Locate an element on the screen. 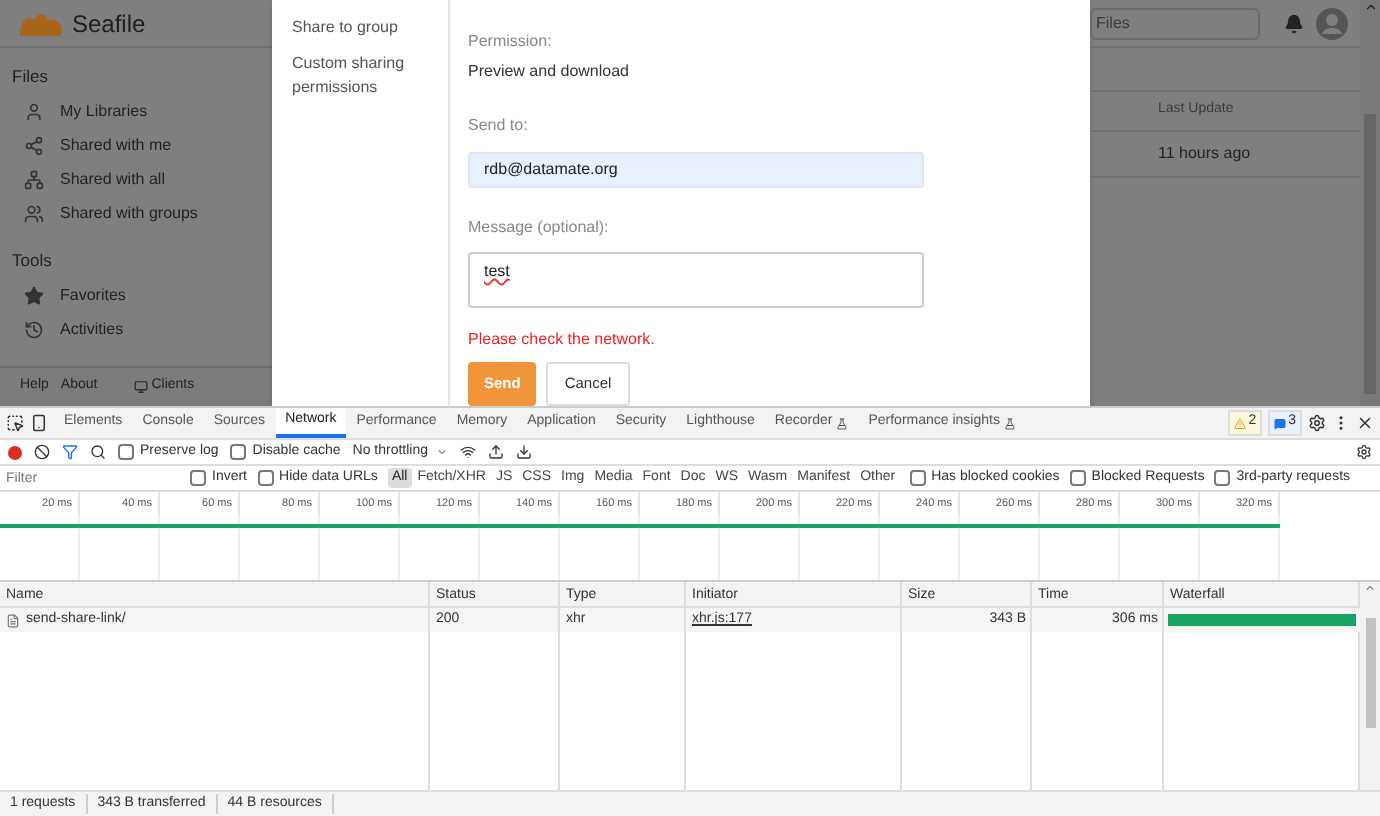  search-icon is located at coordinates (98, 452).